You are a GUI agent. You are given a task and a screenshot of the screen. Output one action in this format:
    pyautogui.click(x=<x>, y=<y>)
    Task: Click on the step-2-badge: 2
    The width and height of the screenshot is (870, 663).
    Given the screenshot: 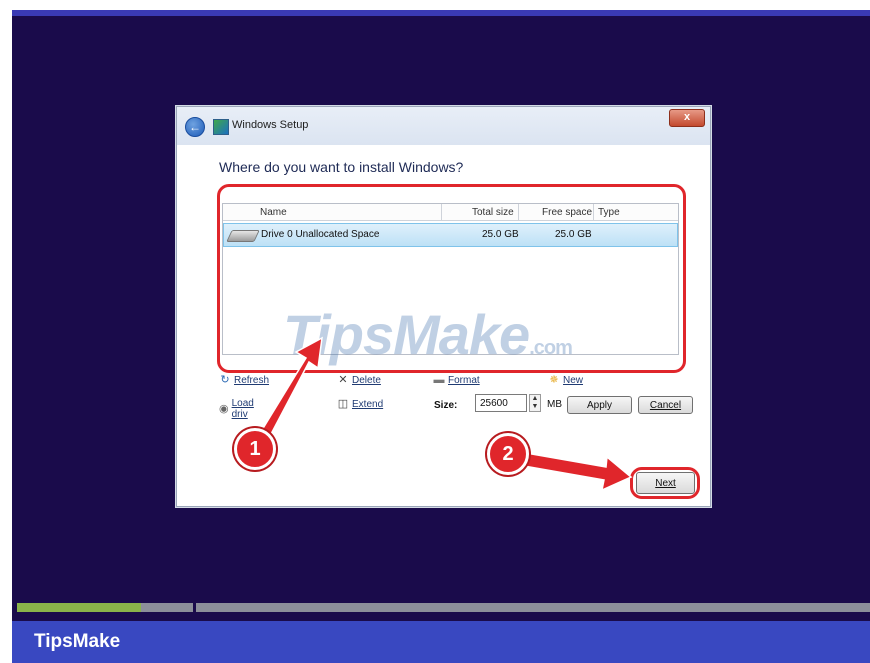 What is the action you would take?
    pyautogui.click(x=508, y=454)
    